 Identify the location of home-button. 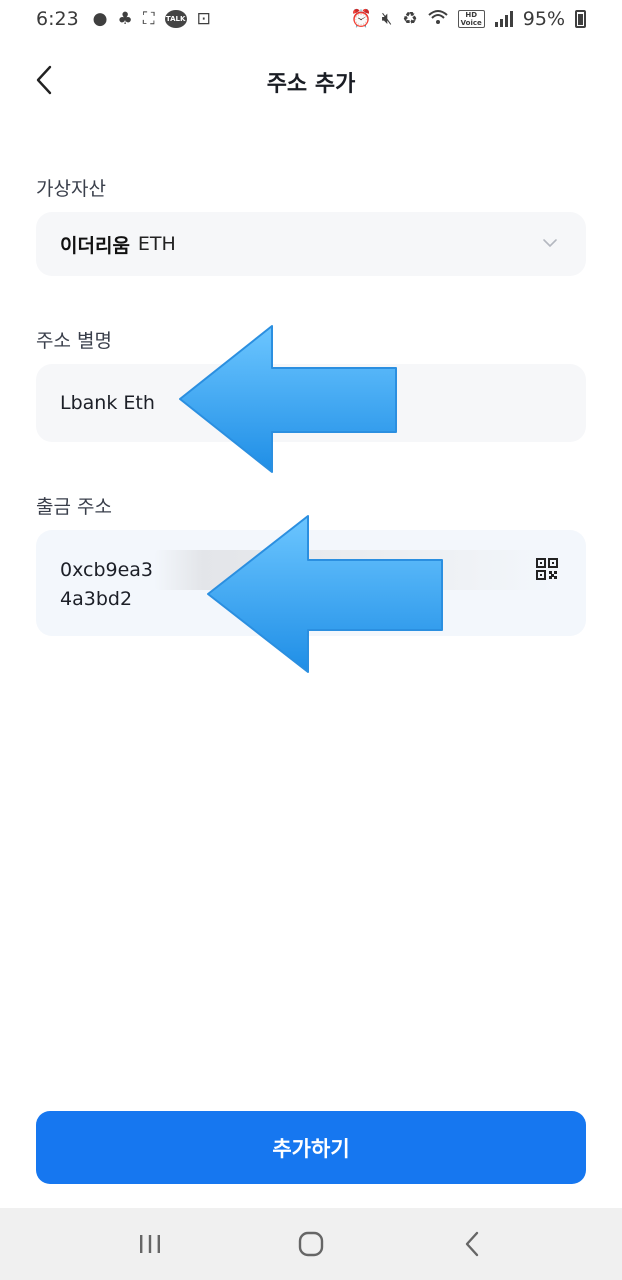
(311, 1244).